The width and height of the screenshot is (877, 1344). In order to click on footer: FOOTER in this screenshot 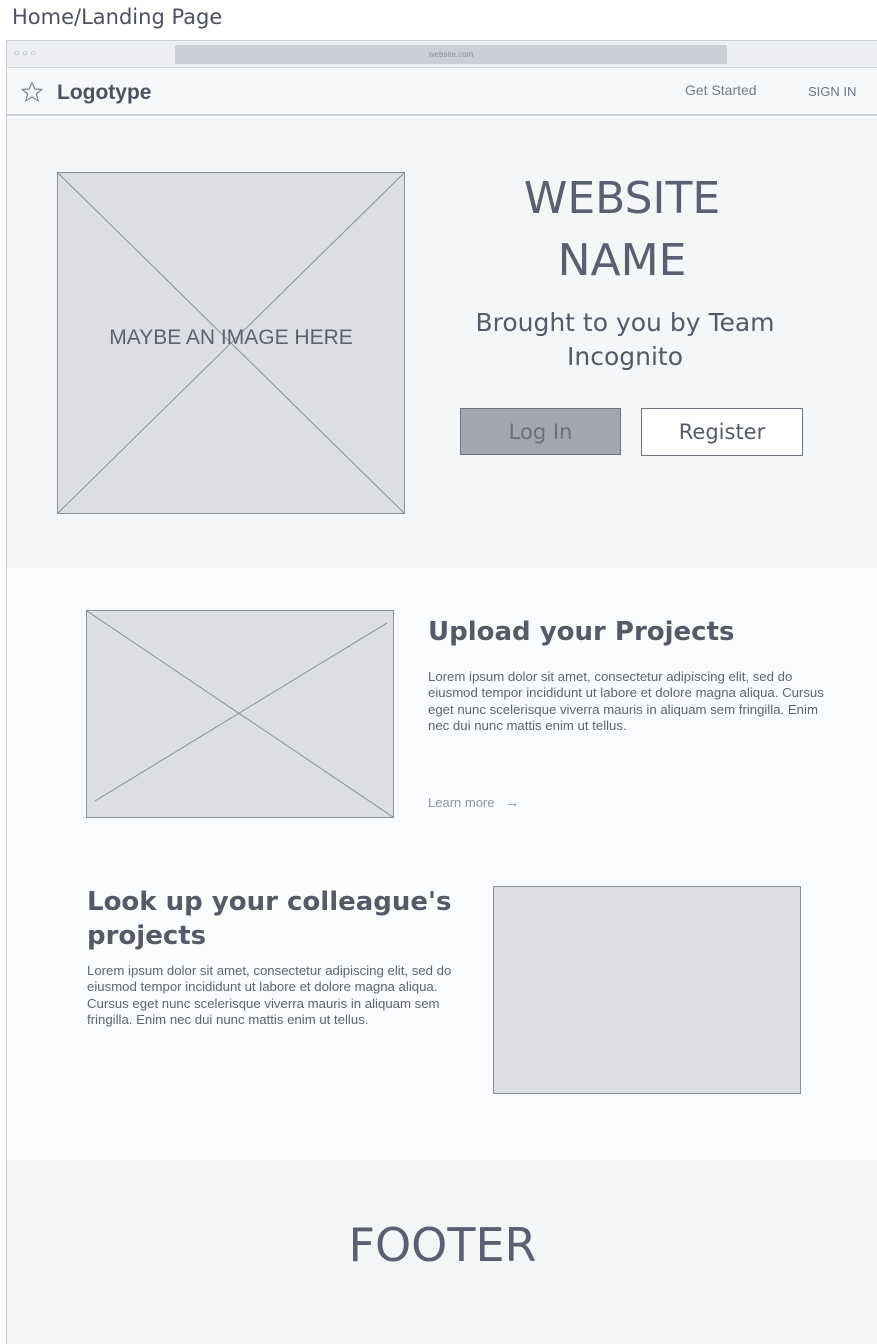, I will do `click(442, 1252)`.